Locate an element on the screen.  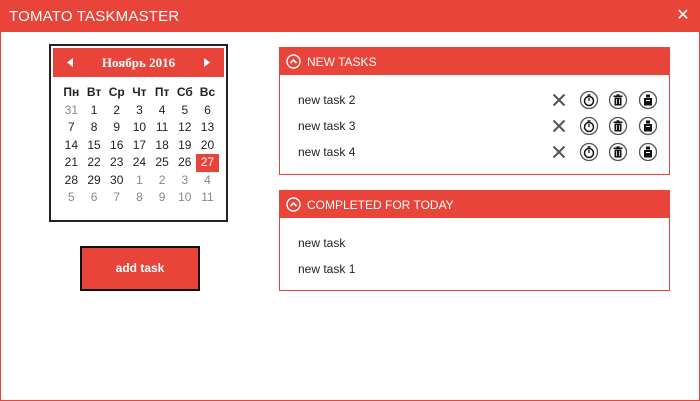
calendar-week-row: 28 29 30 1 2 3 4 is located at coordinates (139, 181).